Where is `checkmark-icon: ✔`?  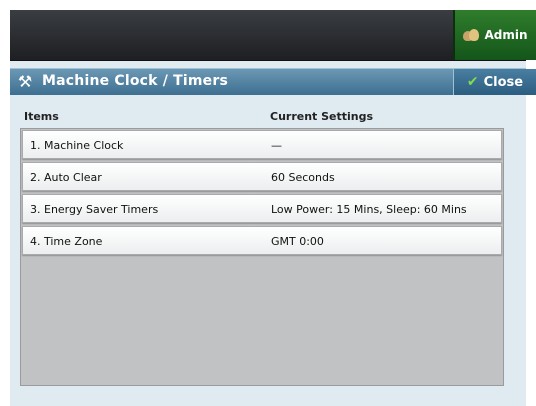 checkmark-icon: ✔ is located at coordinates (472, 82).